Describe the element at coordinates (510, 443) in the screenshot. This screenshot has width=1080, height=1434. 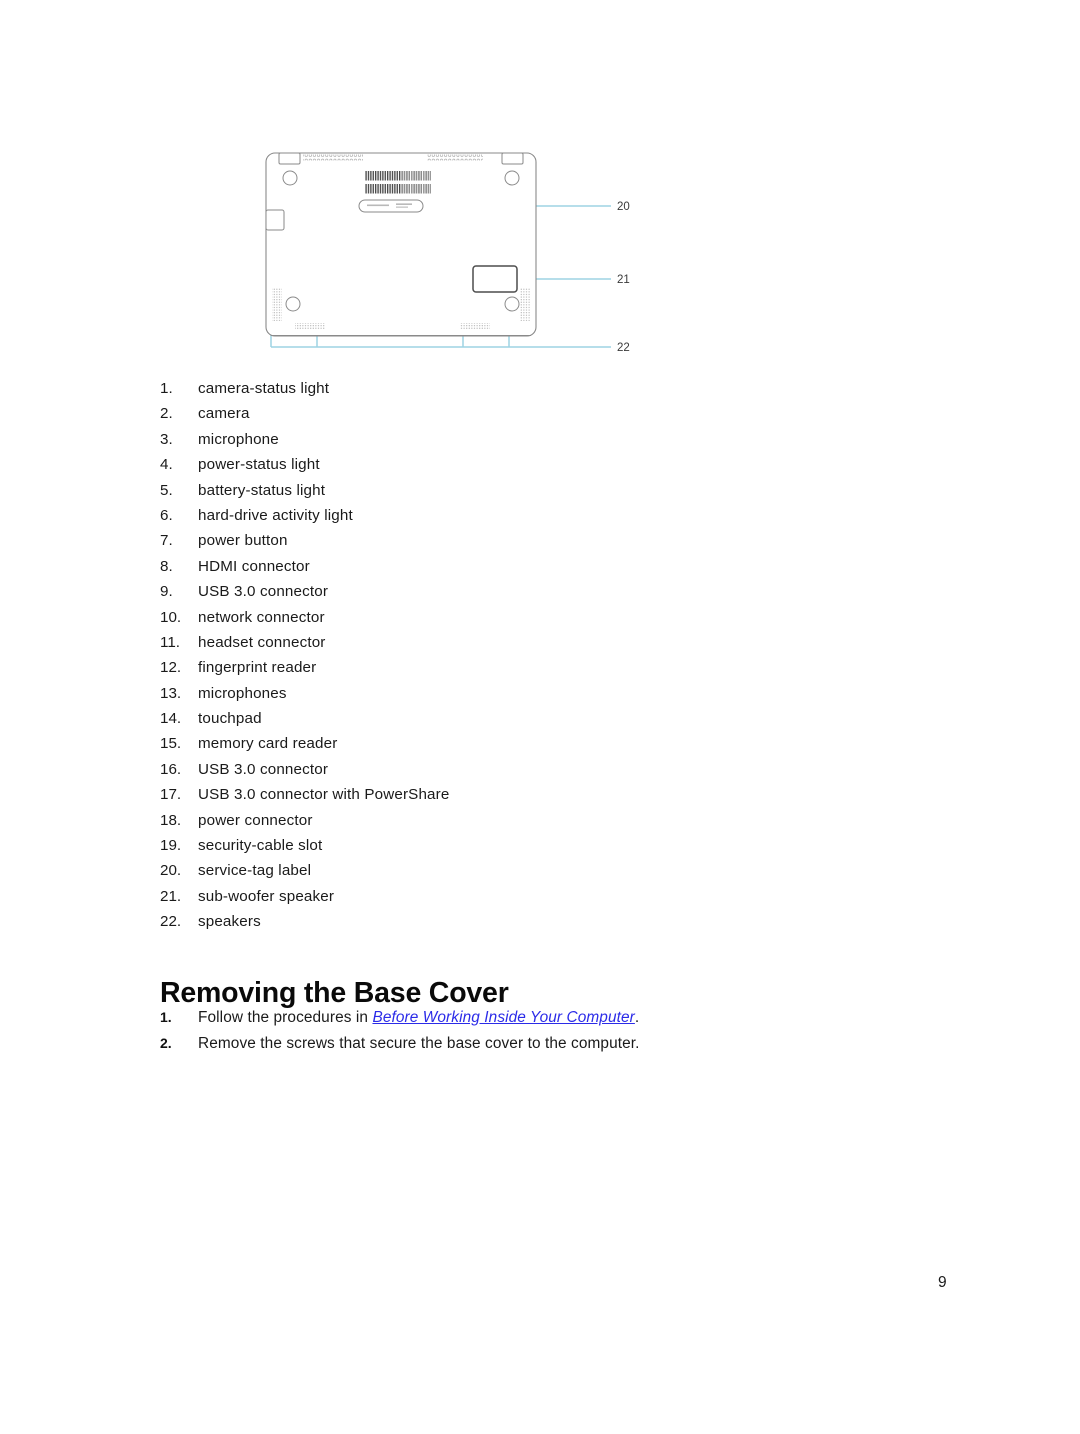
I see `list-item: 3. microphone` at that location.